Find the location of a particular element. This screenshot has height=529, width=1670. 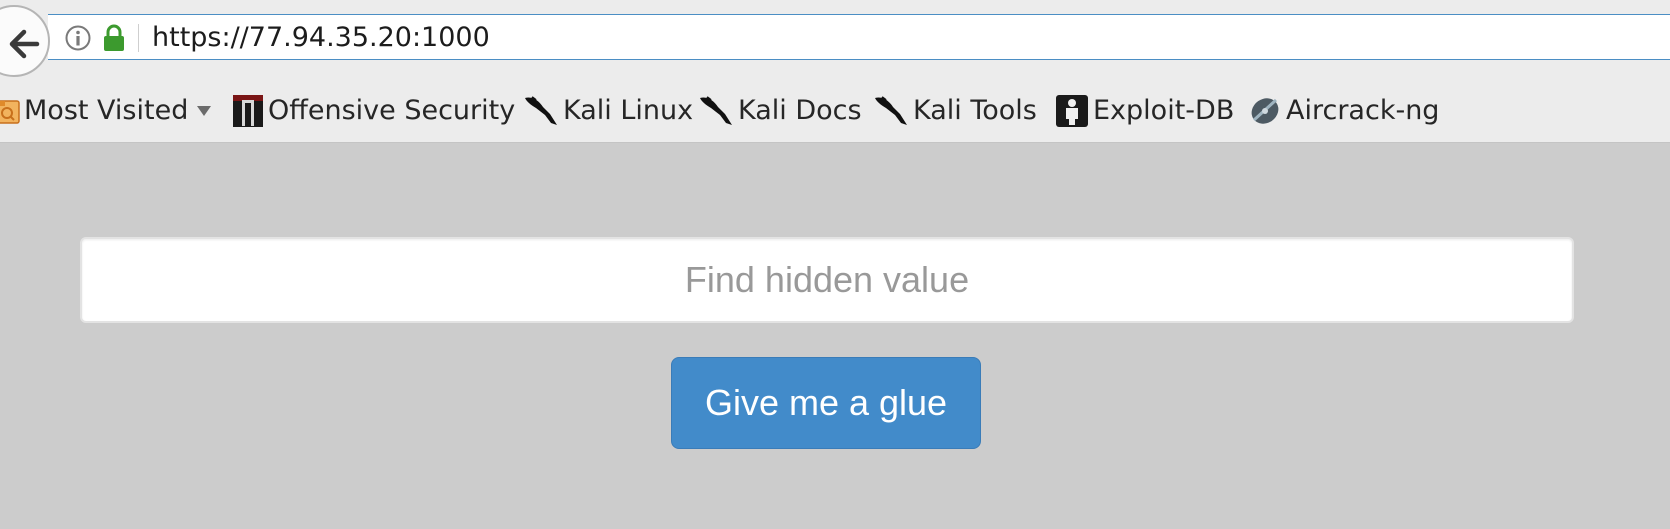

hidden-value-input is located at coordinates (827, 280).